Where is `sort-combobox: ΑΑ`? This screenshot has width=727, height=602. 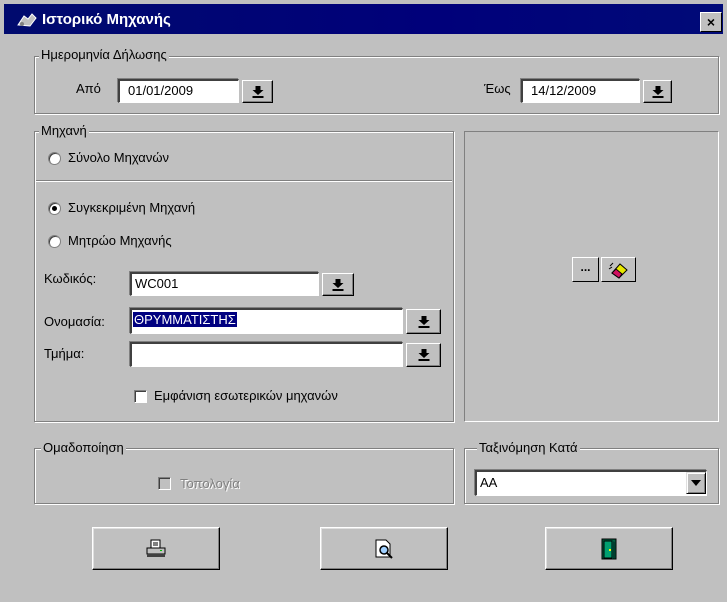
sort-combobox: ΑΑ is located at coordinates (591, 483).